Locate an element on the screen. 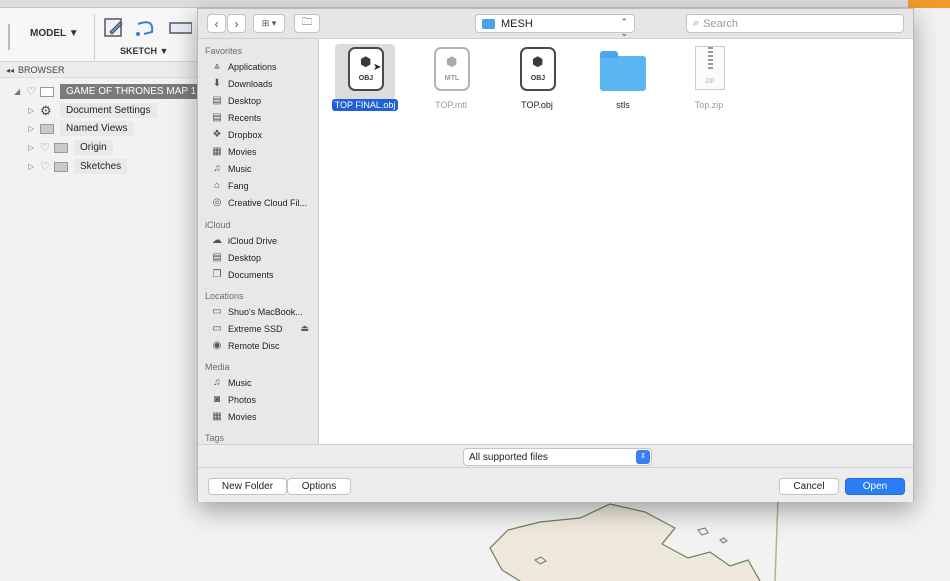 The height and width of the screenshot is (581, 950). cancel-button: Cancel is located at coordinates (809, 486).